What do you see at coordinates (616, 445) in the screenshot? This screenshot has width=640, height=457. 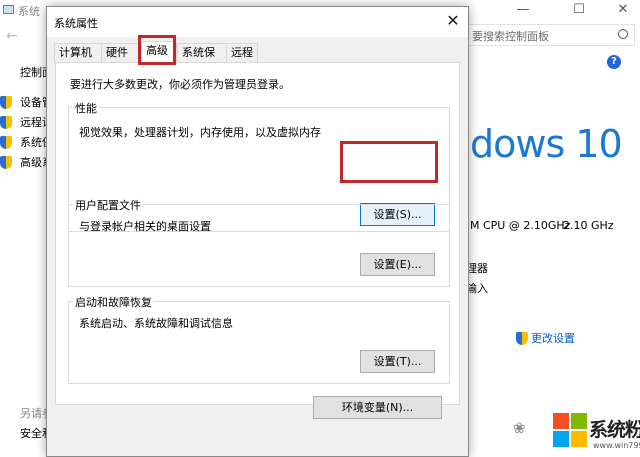 I see `watermark-url: www.win7999.com` at bounding box center [616, 445].